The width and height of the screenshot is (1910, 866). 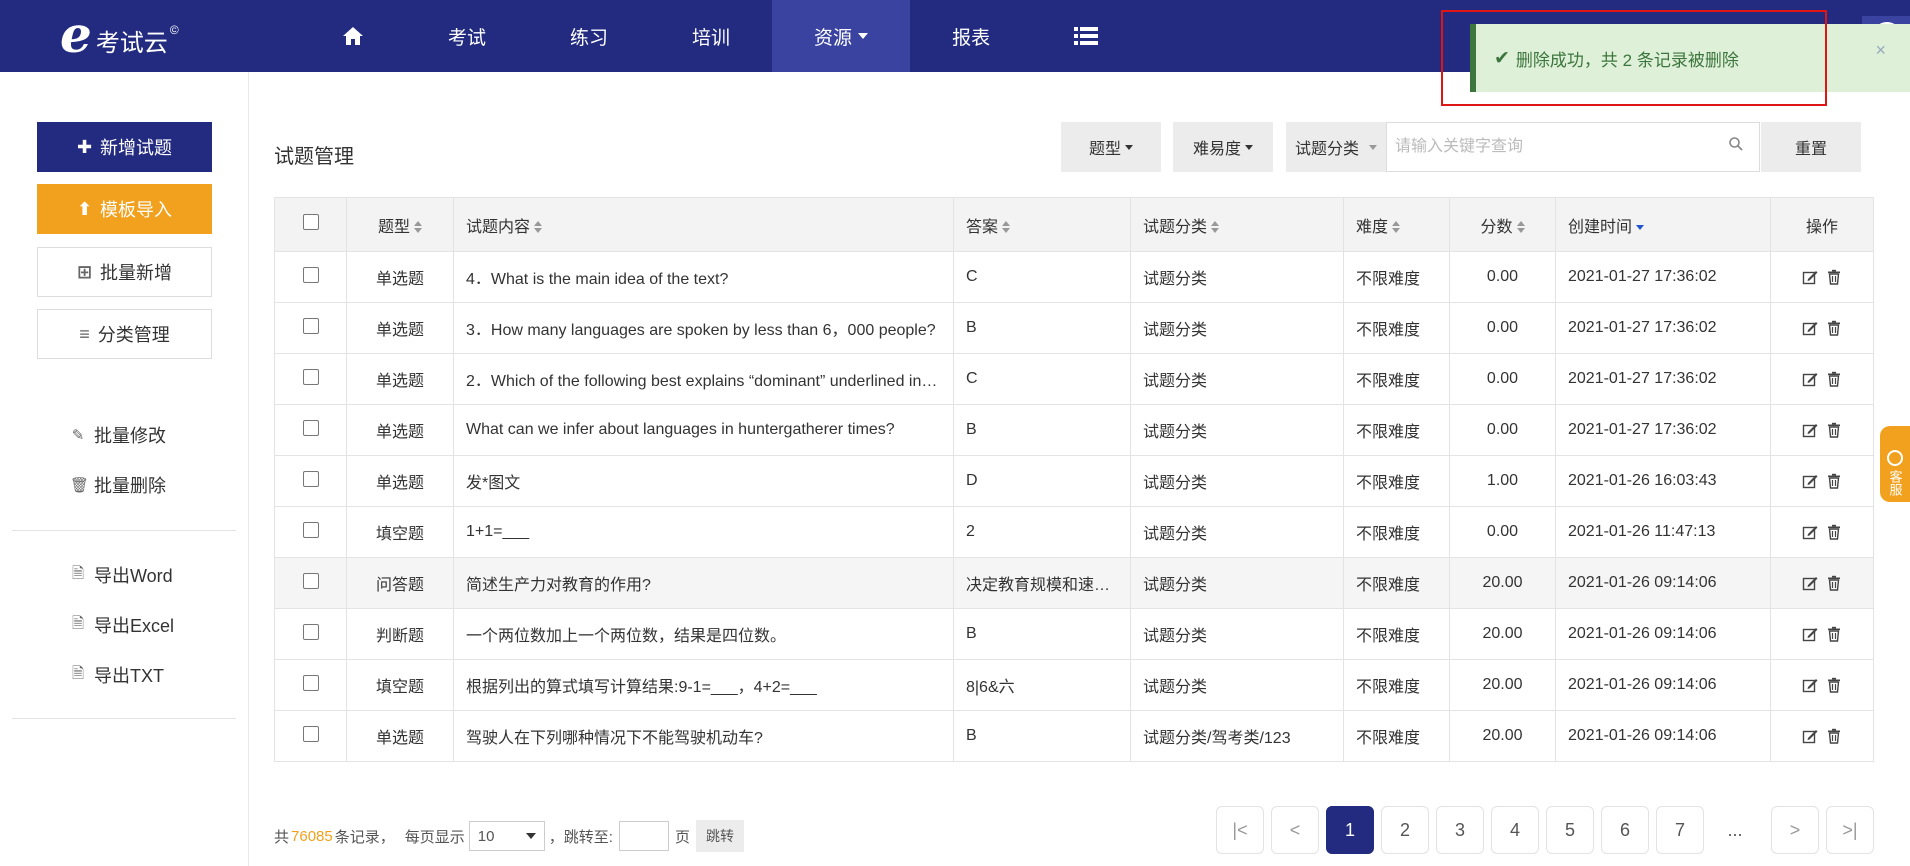 I want to click on col-score: 分数, so click(x=1502, y=224).